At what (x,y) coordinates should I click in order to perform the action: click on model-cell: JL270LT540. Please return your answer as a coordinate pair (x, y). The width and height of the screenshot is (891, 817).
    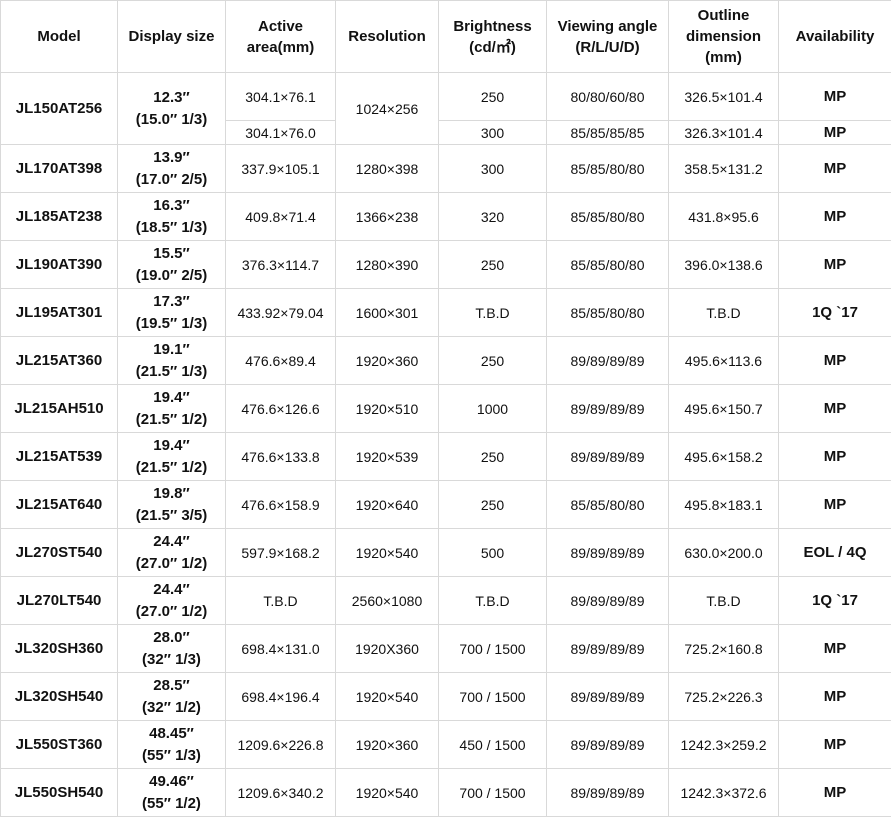
    Looking at the image, I should click on (59, 601).